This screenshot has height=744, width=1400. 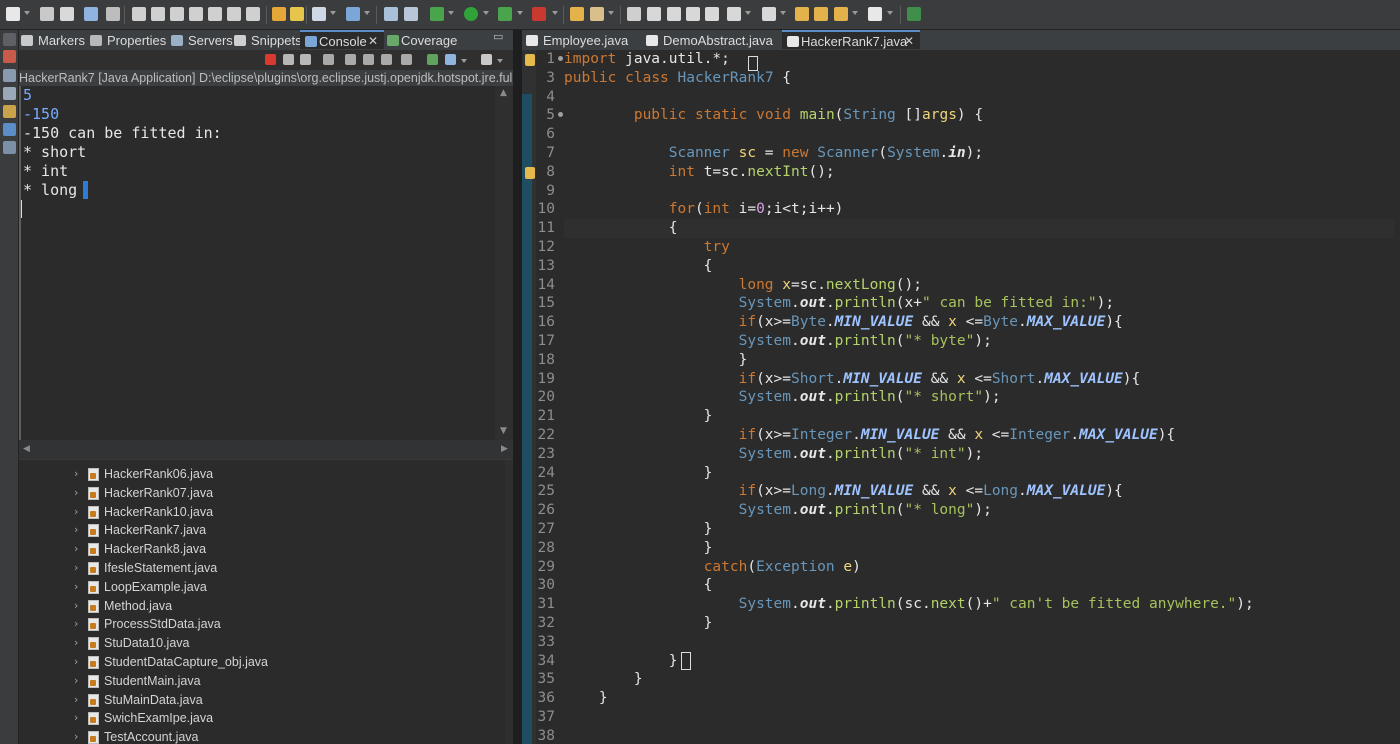 I want to click on fold-icon, so click(x=560, y=115).